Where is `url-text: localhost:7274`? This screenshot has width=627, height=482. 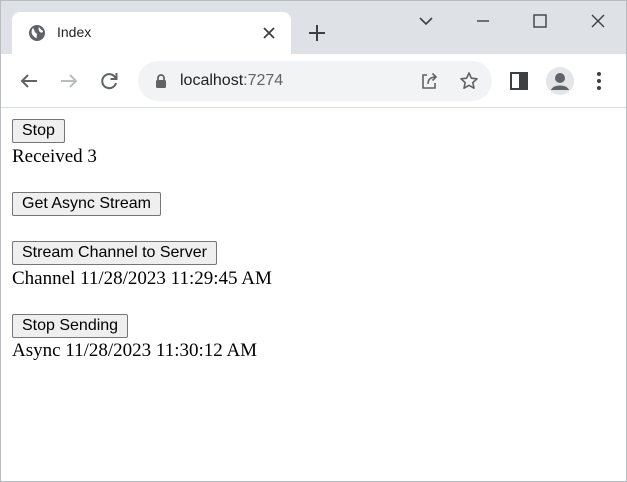
url-text: localhost:7274 is located at coordinates (231, 81).